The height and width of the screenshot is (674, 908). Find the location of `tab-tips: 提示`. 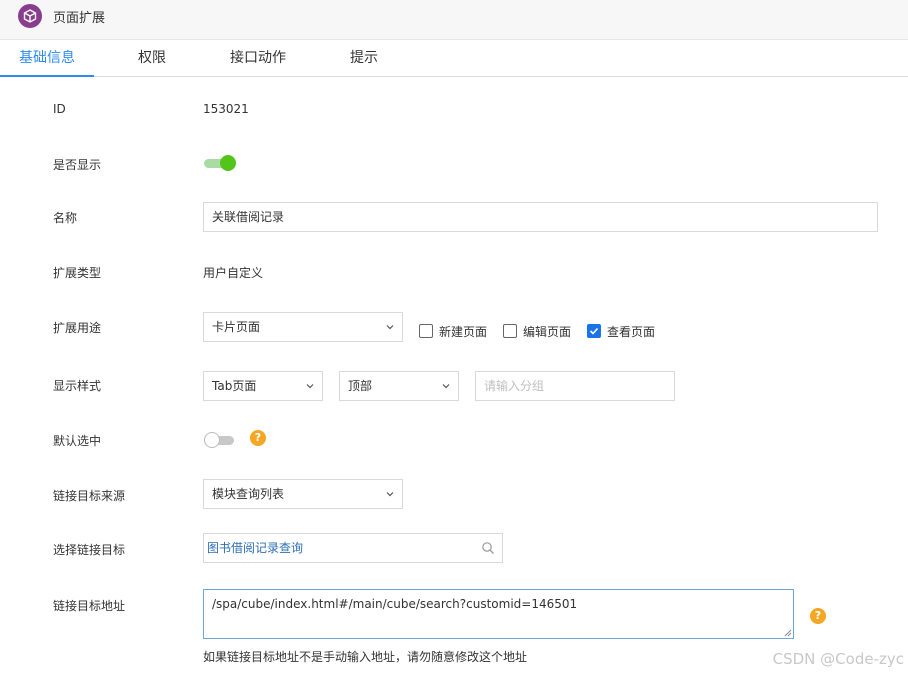

tab-tips: 提示 is located at coordinates (364, 58).